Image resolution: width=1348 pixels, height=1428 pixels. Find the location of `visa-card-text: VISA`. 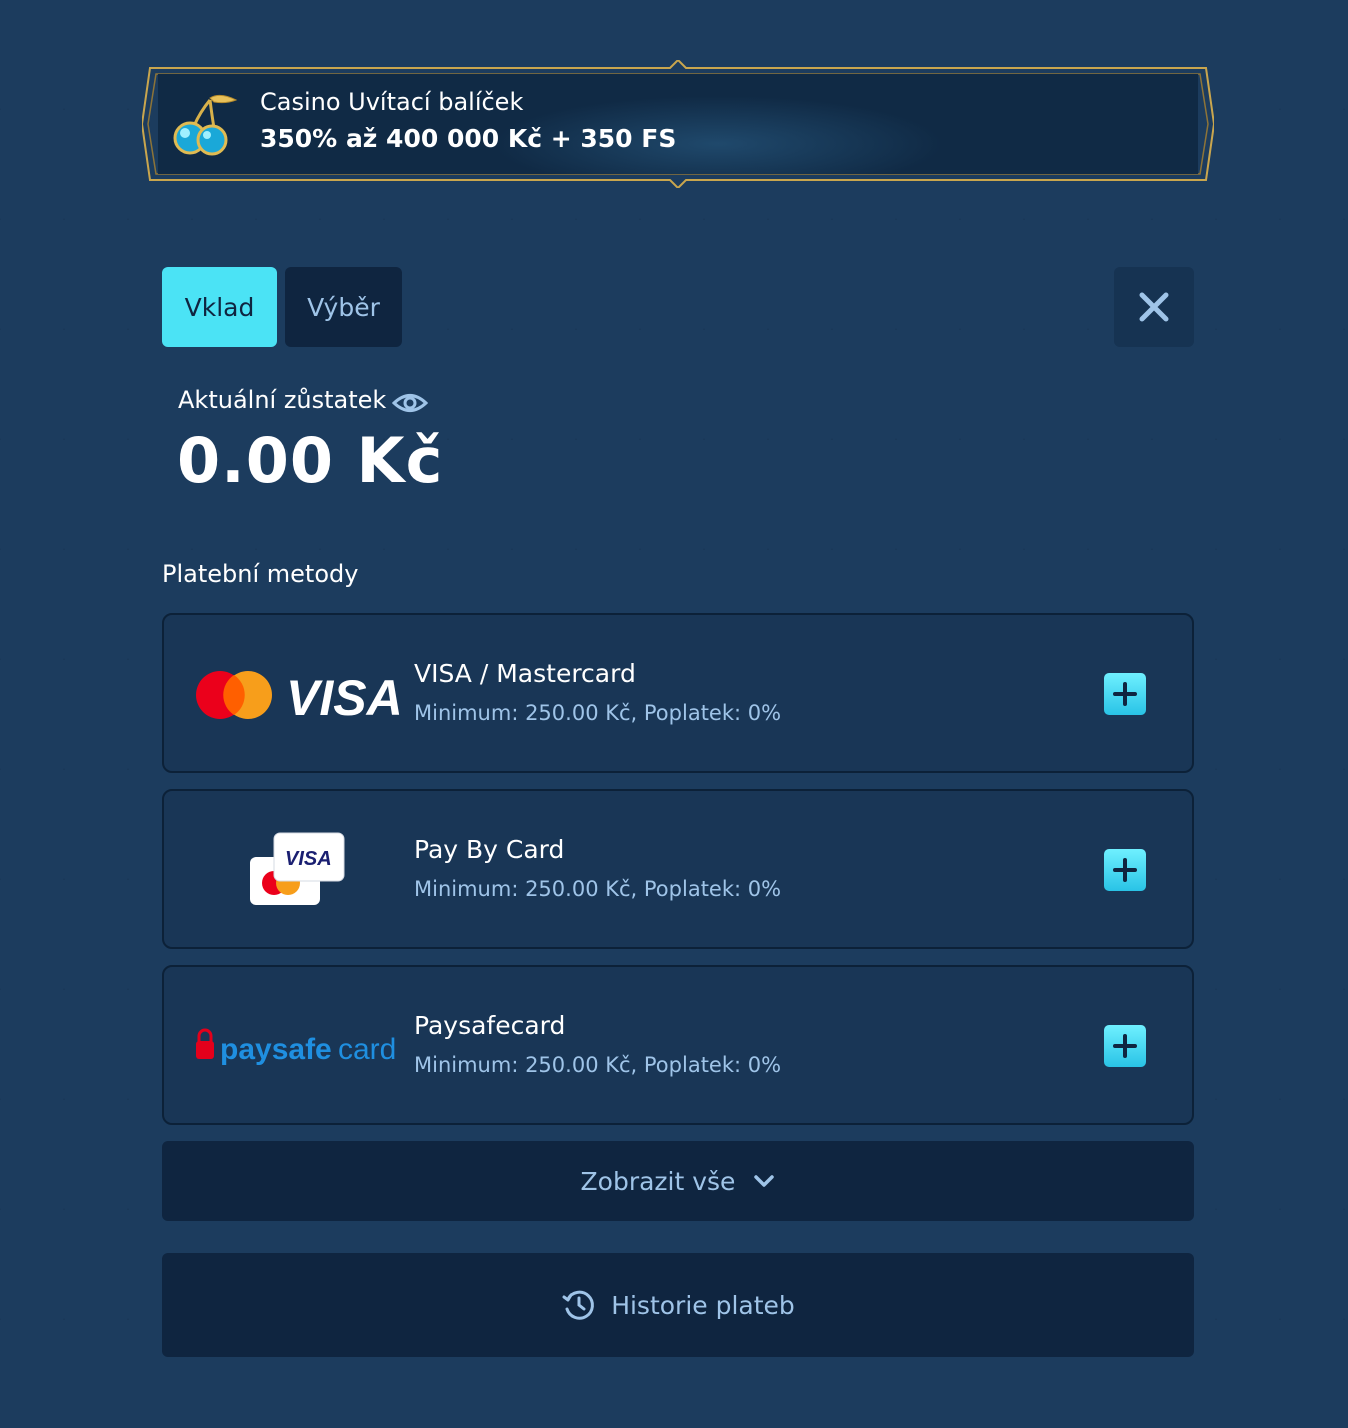

visa-card-text: VISA is located at coordinates (308, 859).